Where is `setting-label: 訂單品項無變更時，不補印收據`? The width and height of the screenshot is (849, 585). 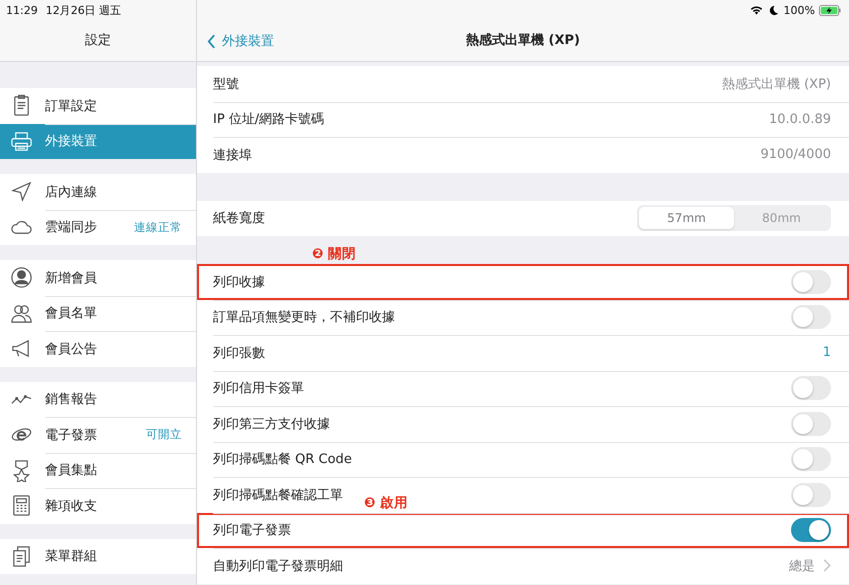
setting-label: 訂單品項無變更時，不補印收據 is located at coordinates (304, 317).